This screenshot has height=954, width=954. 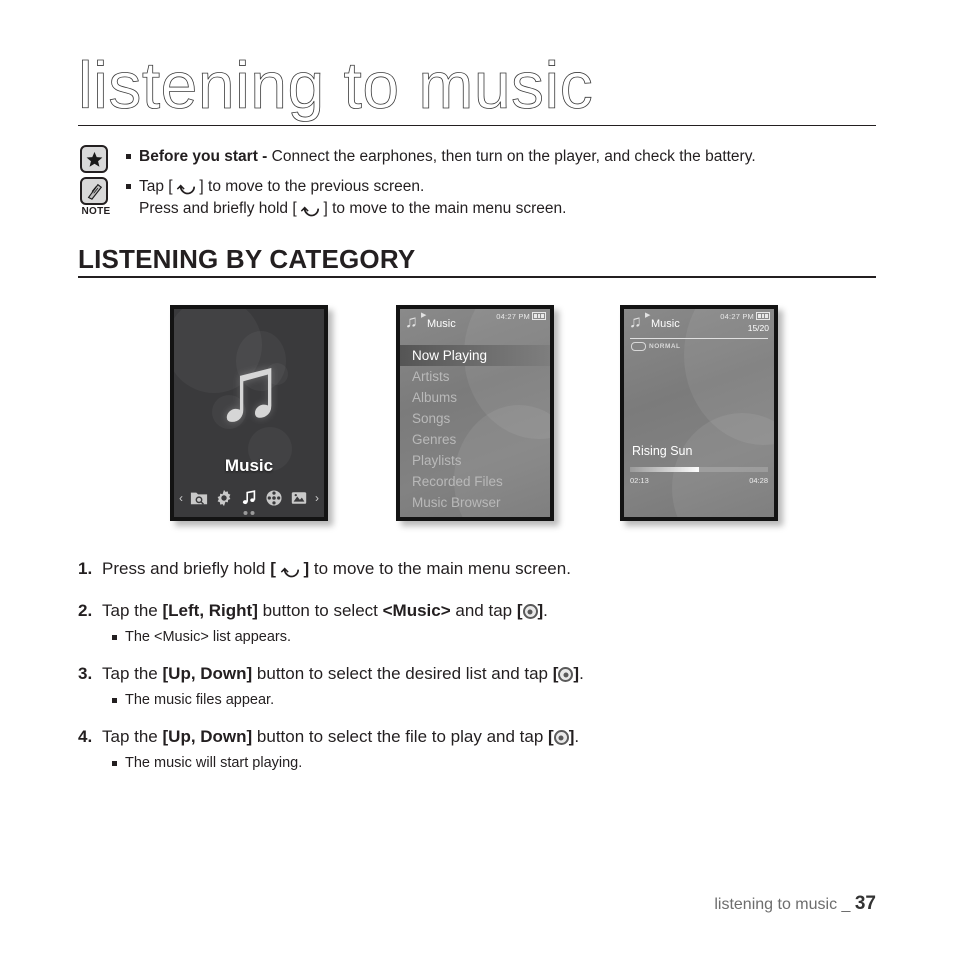 What do you see at coordinates (782, 904) in the screenshot?
I see `footer-chapter-label: listening to music _` at bounding box center [782, 904].